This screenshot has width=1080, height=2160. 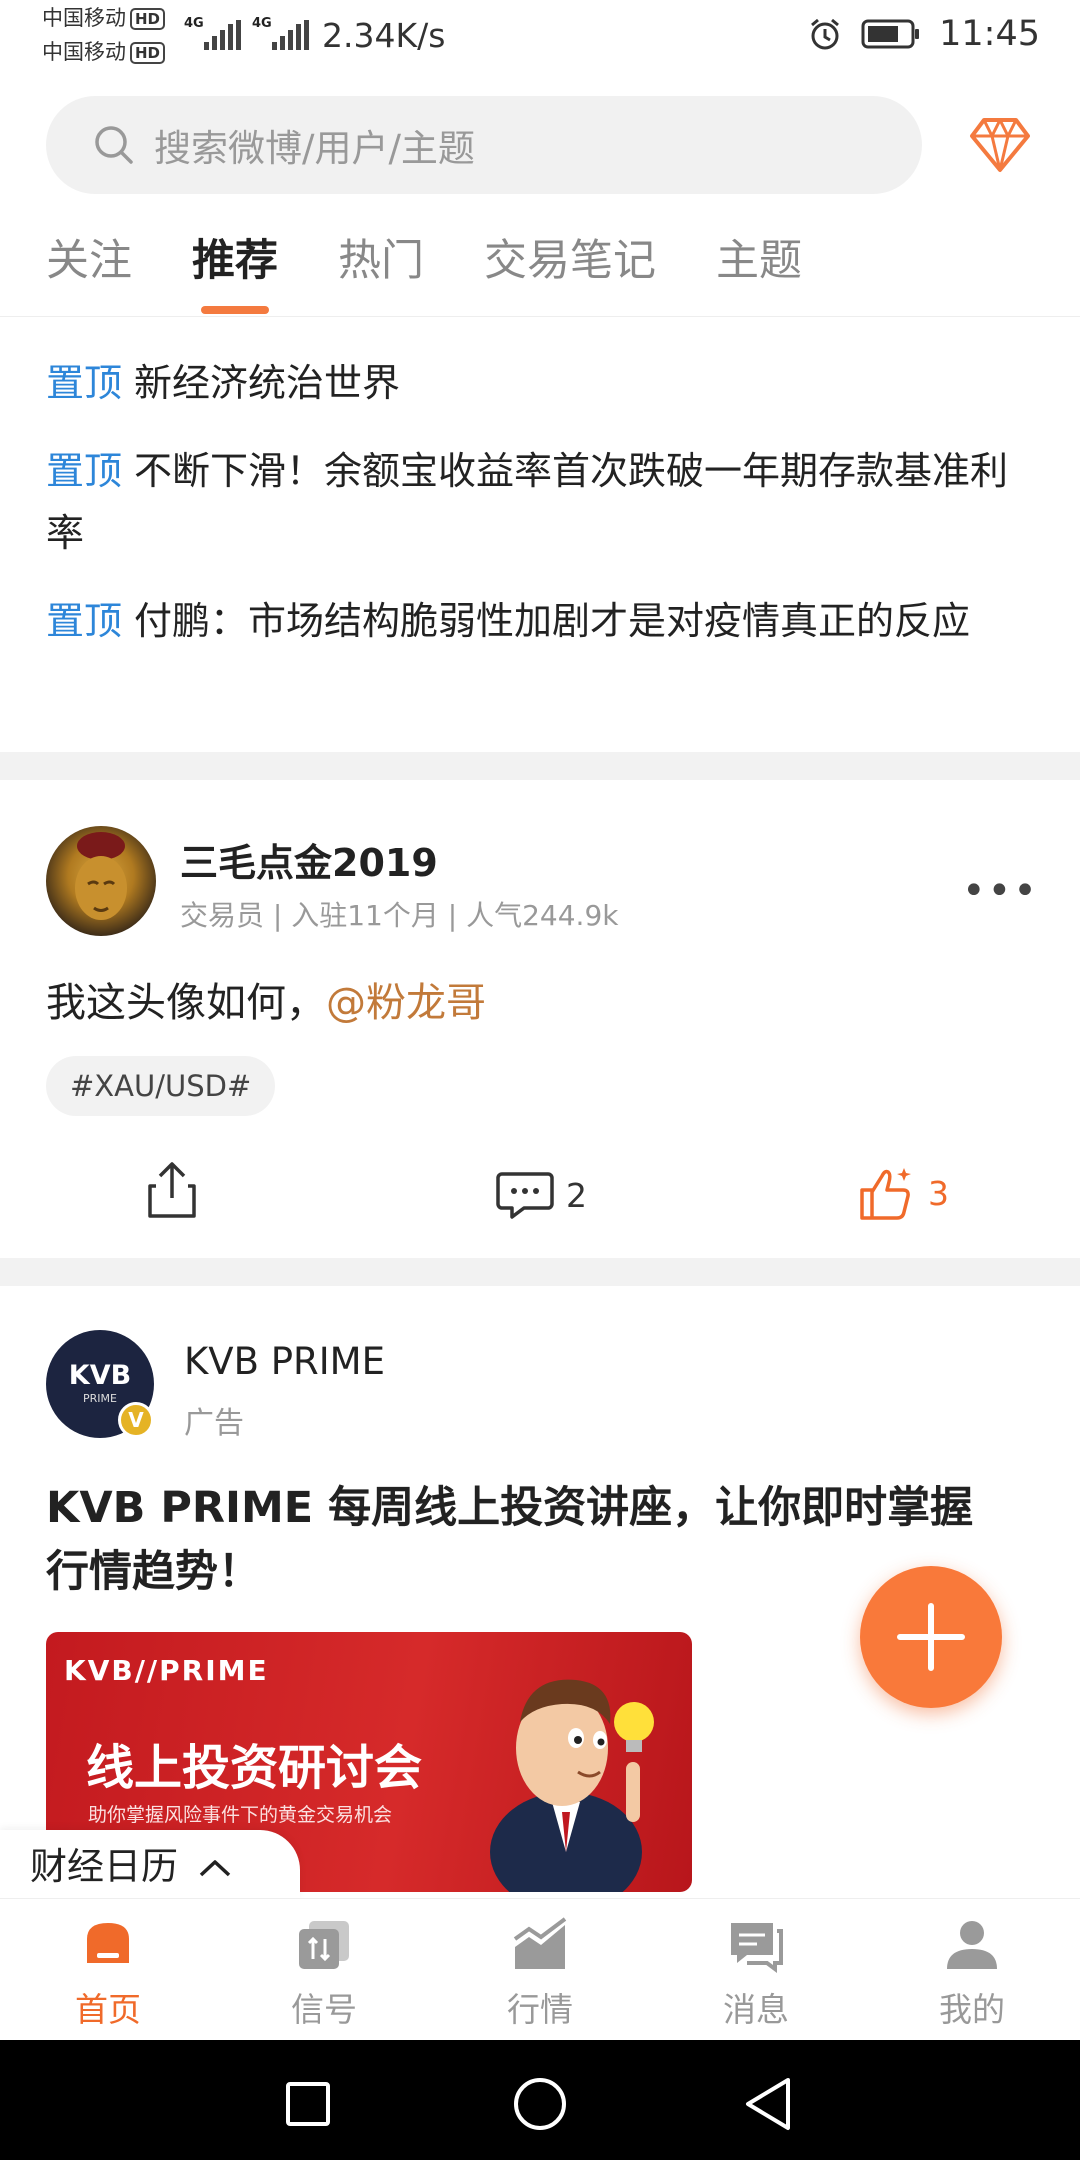 What do you see at coordinates (148, 53) in the screenshot?
I see `hd-badge-2: HD` at bounding box center [148, 53].